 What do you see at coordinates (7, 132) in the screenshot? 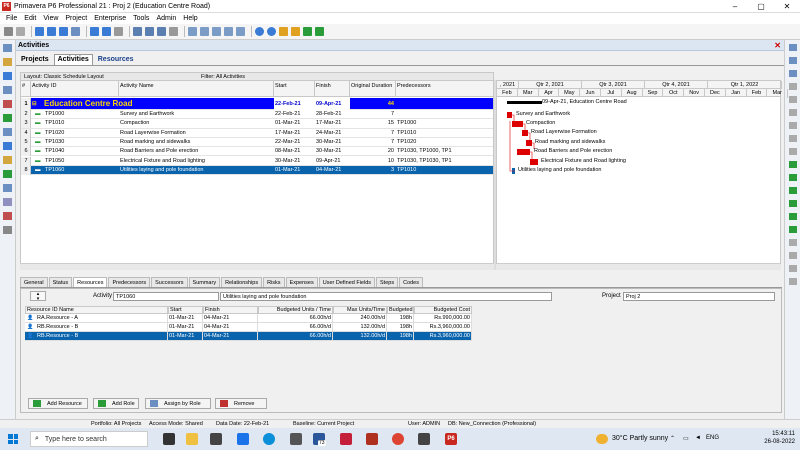
I see `reports-icon` at bounding box center [7, 132].